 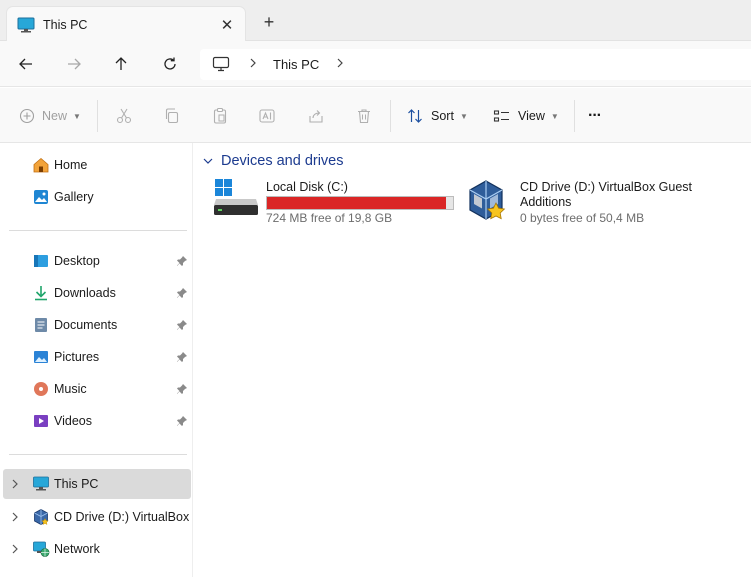 I want to click on delete-button, so click(x=364, y=116).